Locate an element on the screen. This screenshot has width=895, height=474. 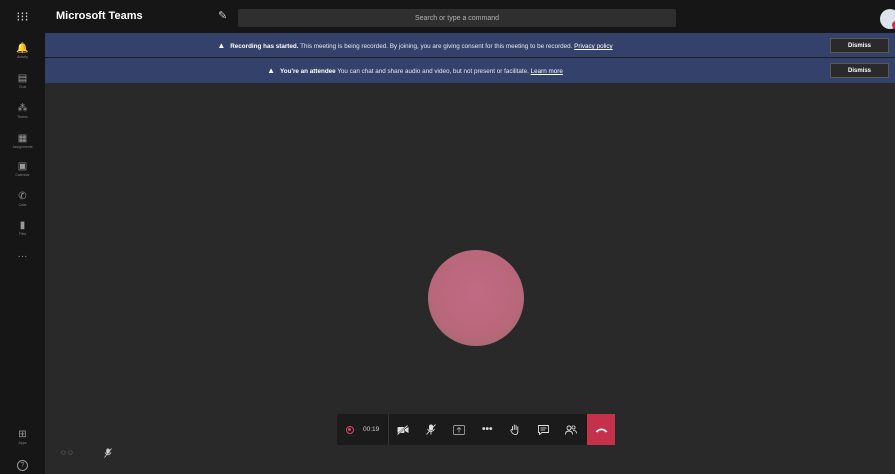
hang-up-button is located at coordinates (601, 429).